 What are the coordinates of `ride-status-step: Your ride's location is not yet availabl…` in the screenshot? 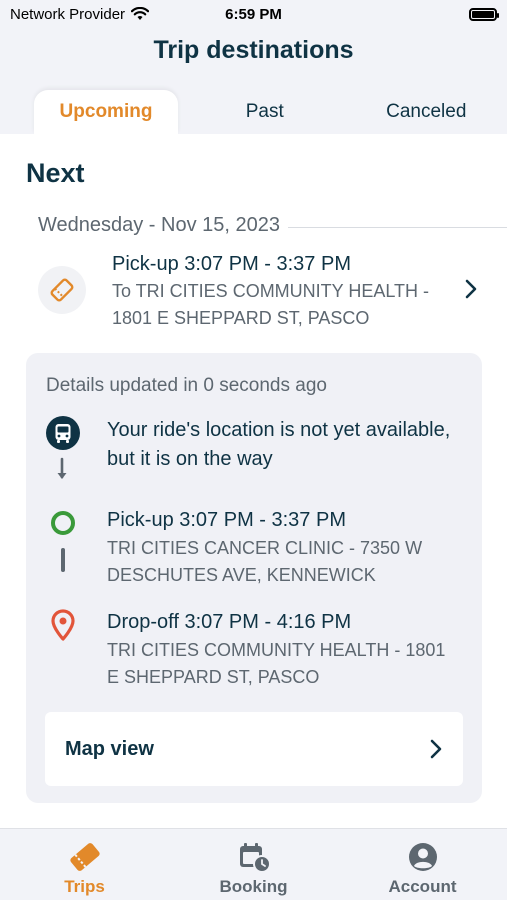 It's located at (256, 446).